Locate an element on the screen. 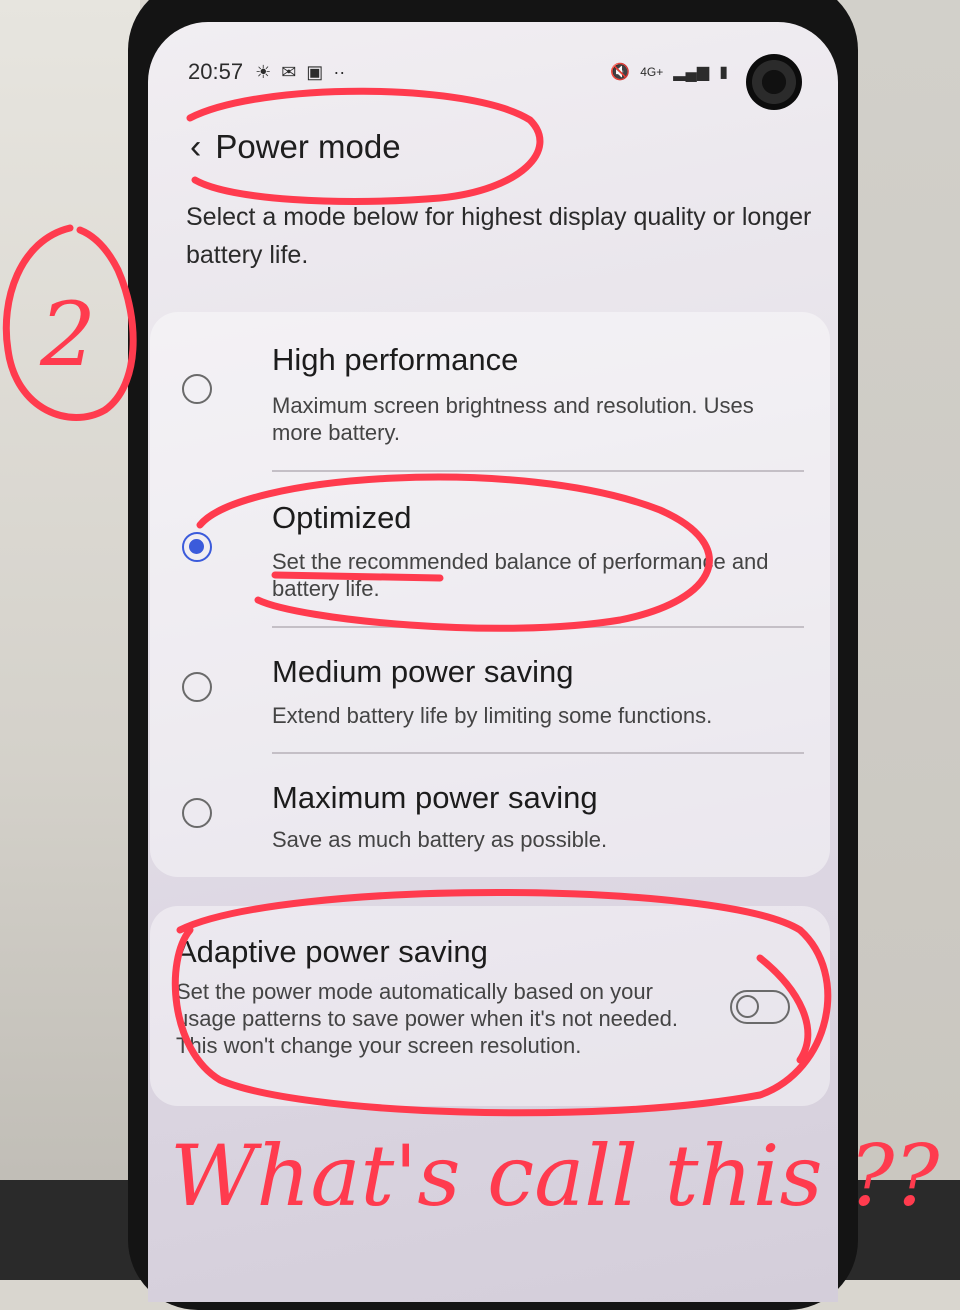  more-notifications-icon: ·· is located at coordinates (339, 71).